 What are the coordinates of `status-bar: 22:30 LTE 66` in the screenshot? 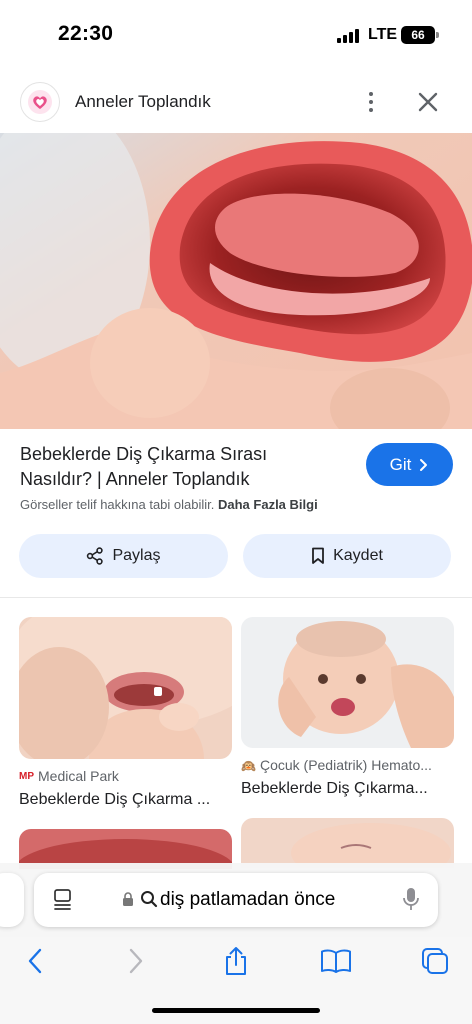 It's located at (236, 35).